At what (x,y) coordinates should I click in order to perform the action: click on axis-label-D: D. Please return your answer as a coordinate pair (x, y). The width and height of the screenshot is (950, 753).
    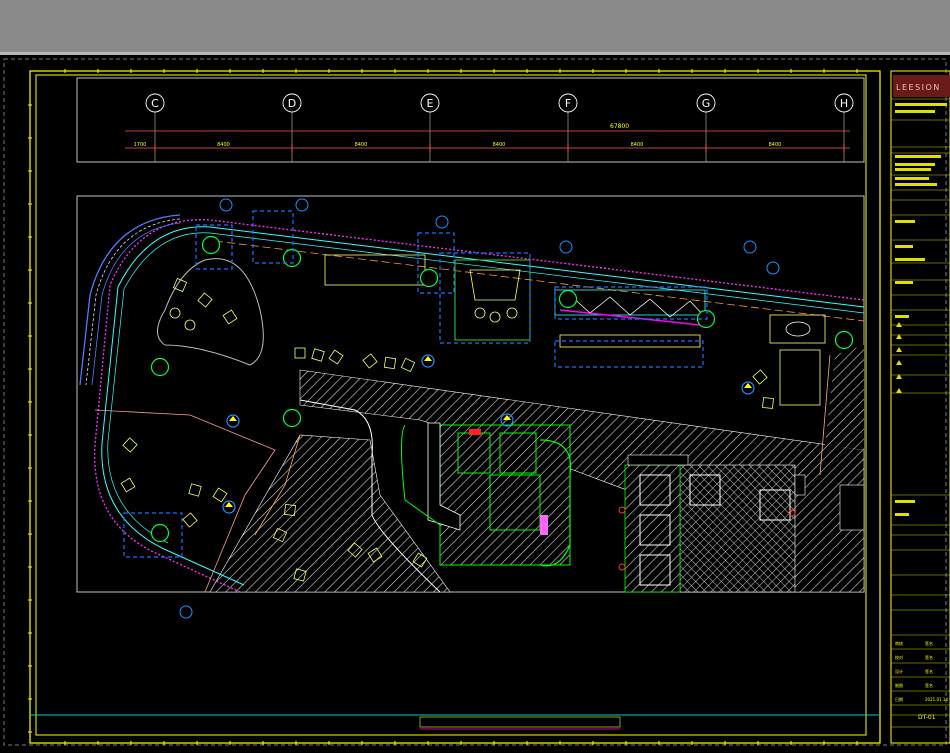
    Looking at the image, I should click on (292, 103).